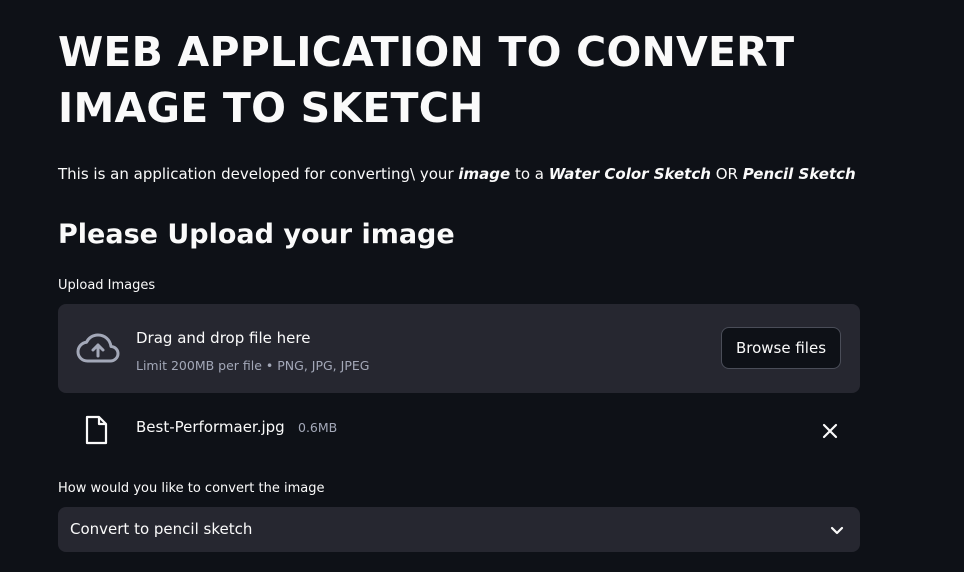 Image resolution: width=964 pixels, height=572 pixels. I want to click on chevron-down-icon, so click(837, 530).